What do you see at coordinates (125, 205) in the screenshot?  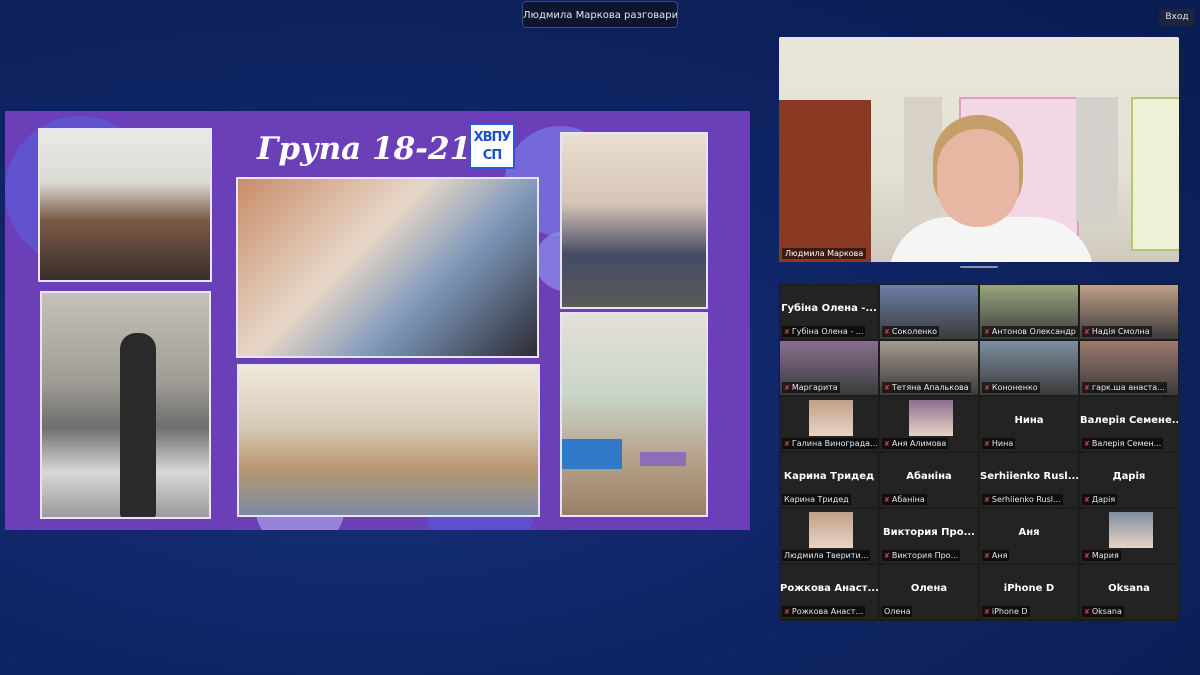 I see `classroom-photo` at bounding box center [125, 205].